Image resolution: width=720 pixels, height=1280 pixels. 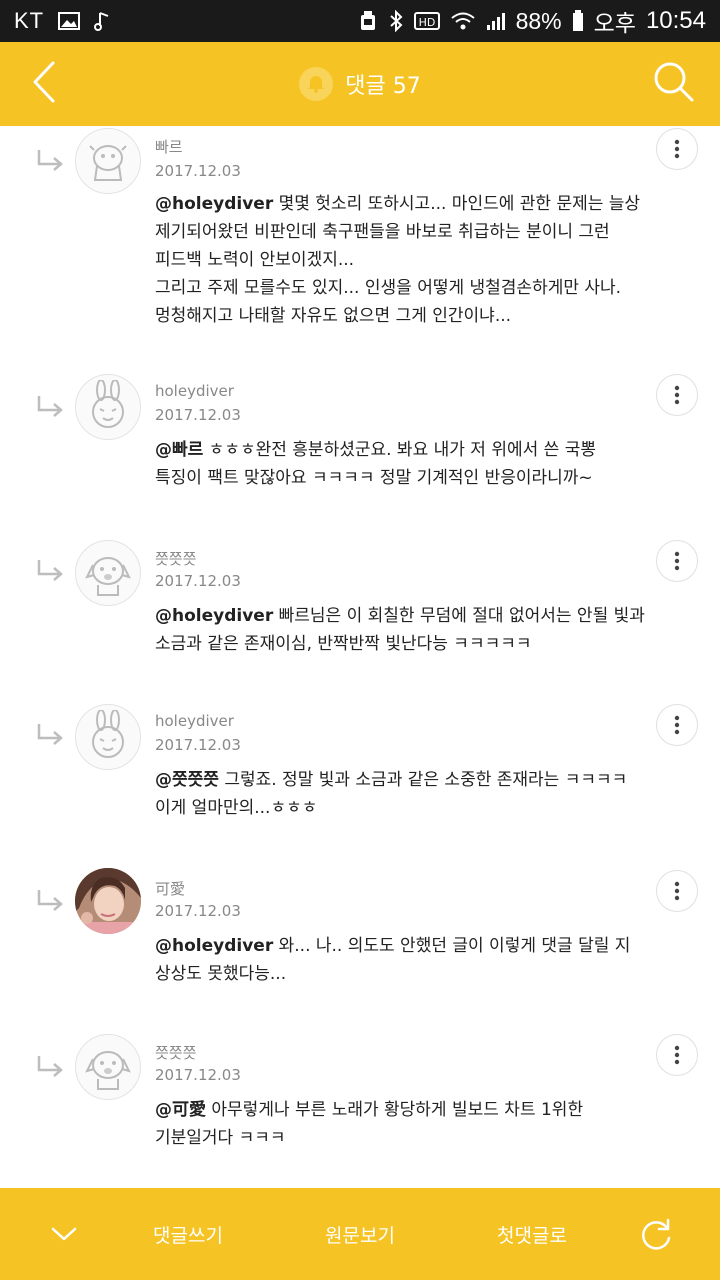 What do you see at coordinates (169, 146) in the screenshot?
I see `comment-author: 빠르` at bounding box center [169, 146].